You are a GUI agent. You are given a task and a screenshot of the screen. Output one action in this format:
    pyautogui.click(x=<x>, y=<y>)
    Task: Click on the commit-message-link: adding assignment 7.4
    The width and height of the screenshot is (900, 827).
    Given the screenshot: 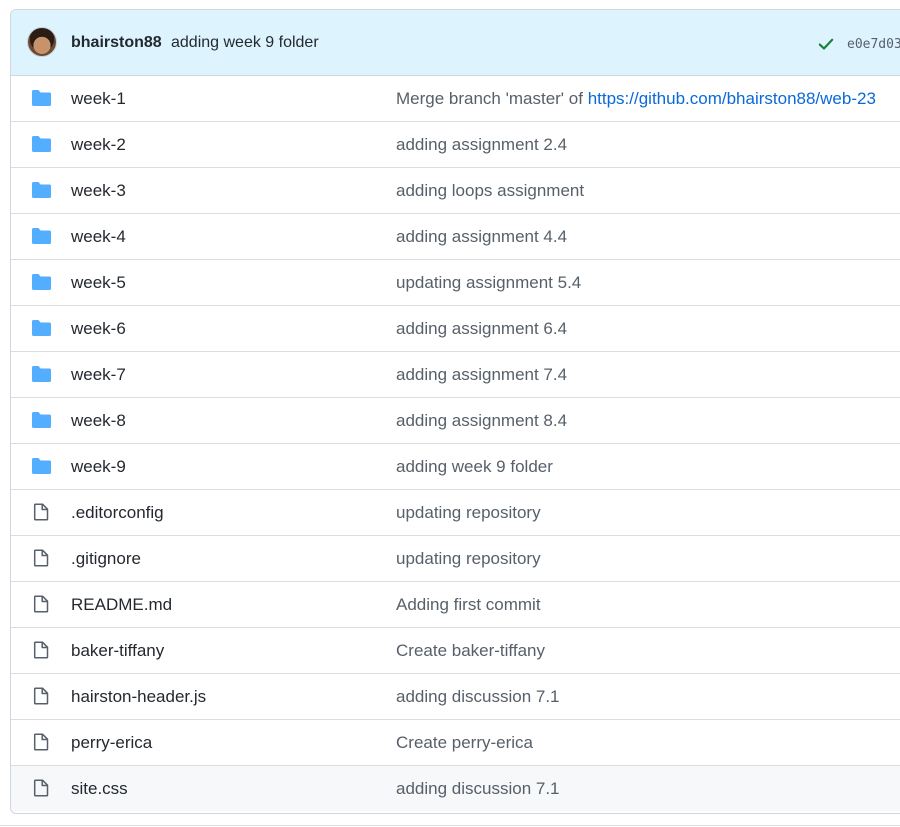 What is the action you would take?
    pyautogui.click(x=481, y=375)
    